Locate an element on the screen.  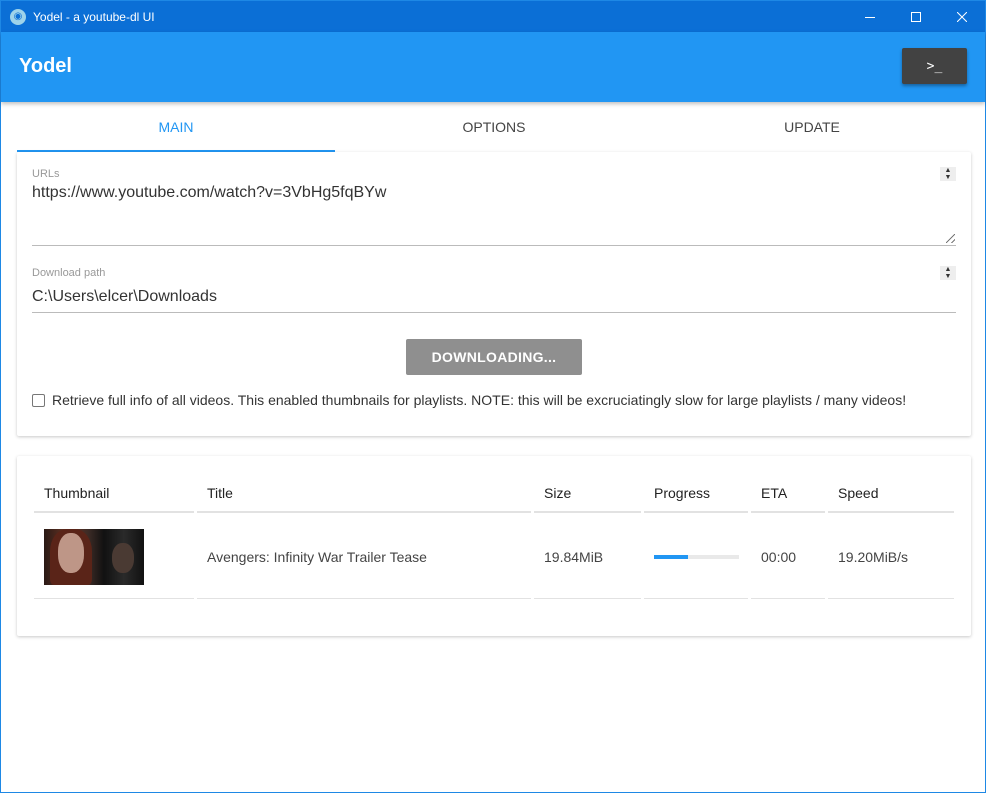
full-info-checkbox is located at coordinates (38, 400).